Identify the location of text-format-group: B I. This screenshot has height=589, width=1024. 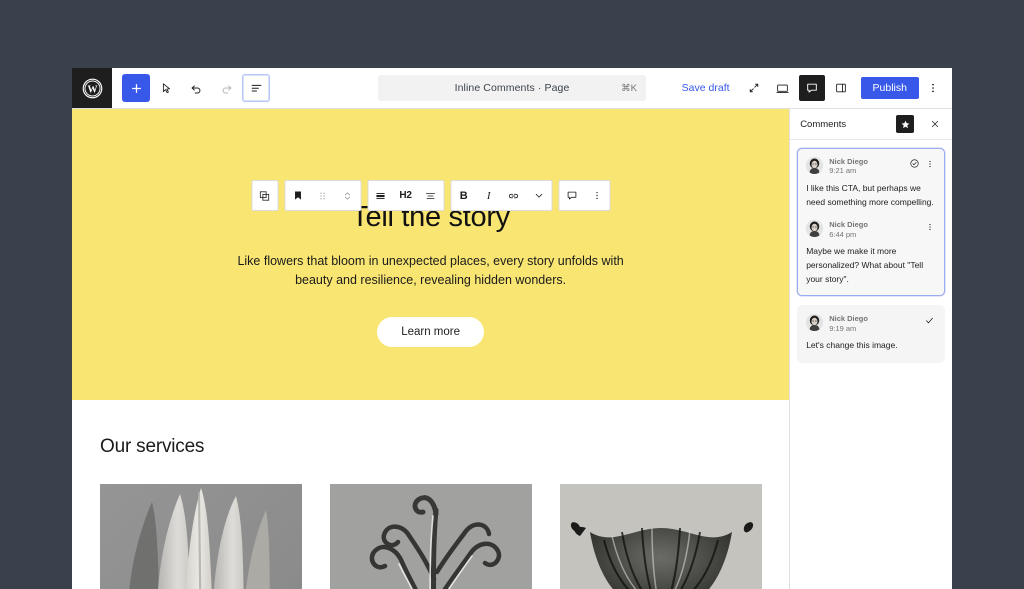
(501, 195).